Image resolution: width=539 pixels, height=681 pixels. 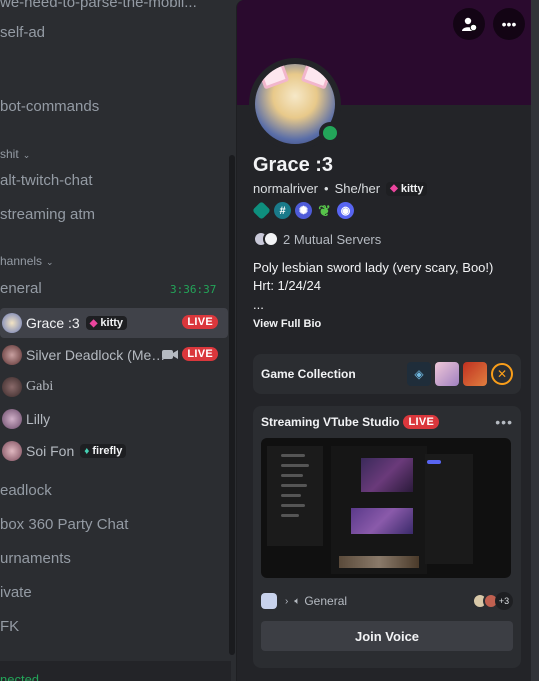 What do you see at coordinates (170, 354) in the screenshot?
I see `camera-icon` at bounding box center [170, 354].